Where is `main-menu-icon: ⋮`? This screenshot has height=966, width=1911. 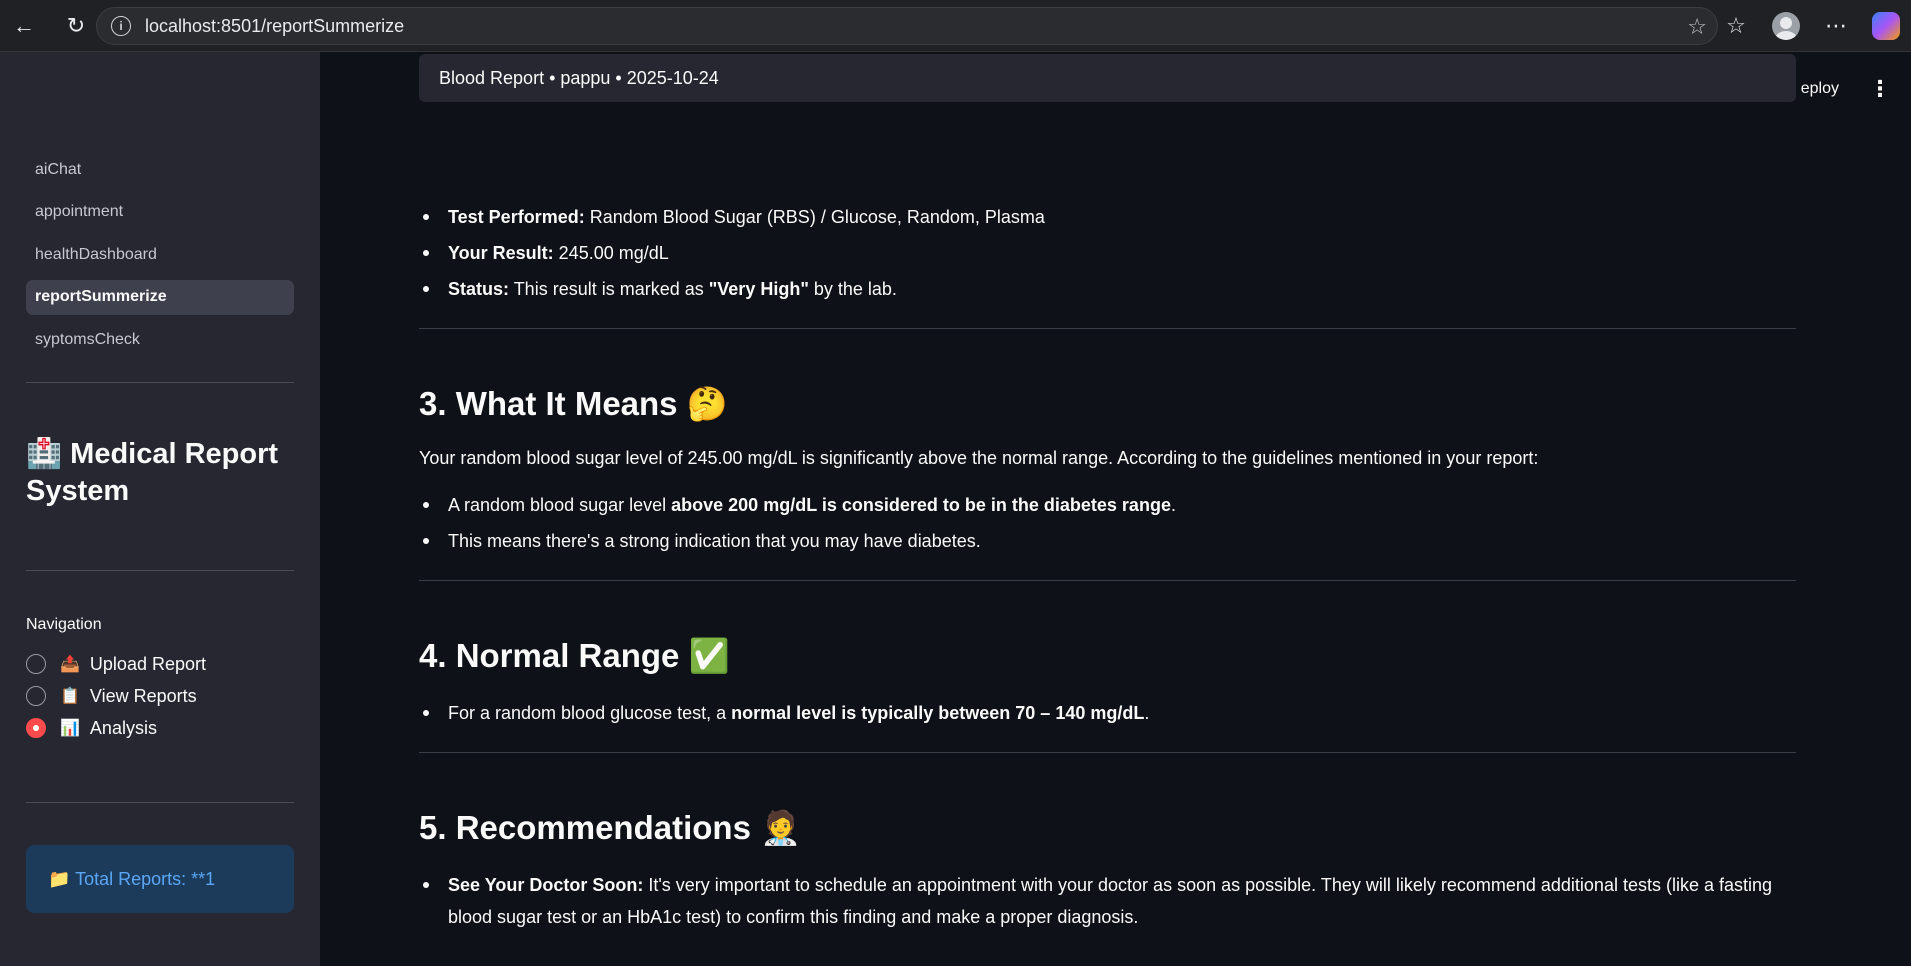 main-menu-icon: ⋮ is located at coordinates (1880, 89).